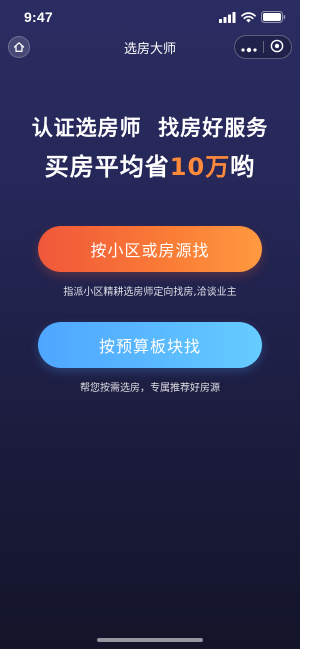 This screenshot has width=320, height=649. I want to click on close-button, so click(278, 47).